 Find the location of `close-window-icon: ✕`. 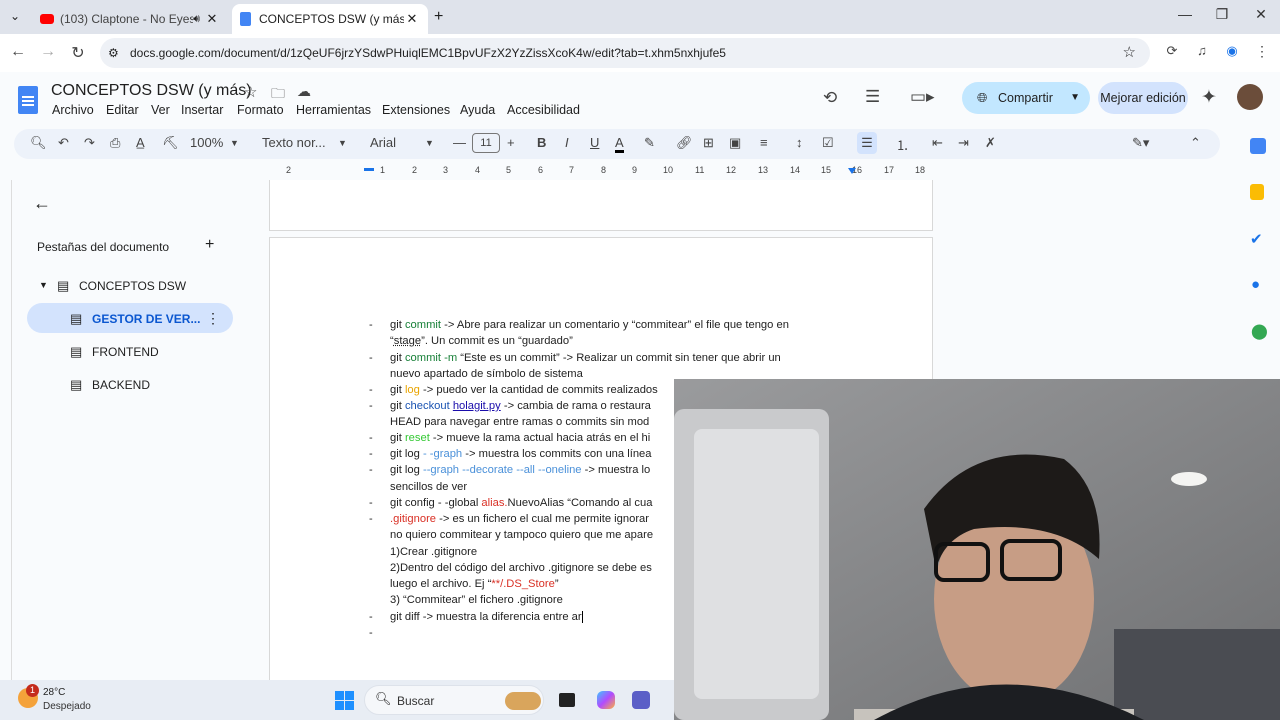

close-window-icon: ✕ is located at coordinates (1261, 14).